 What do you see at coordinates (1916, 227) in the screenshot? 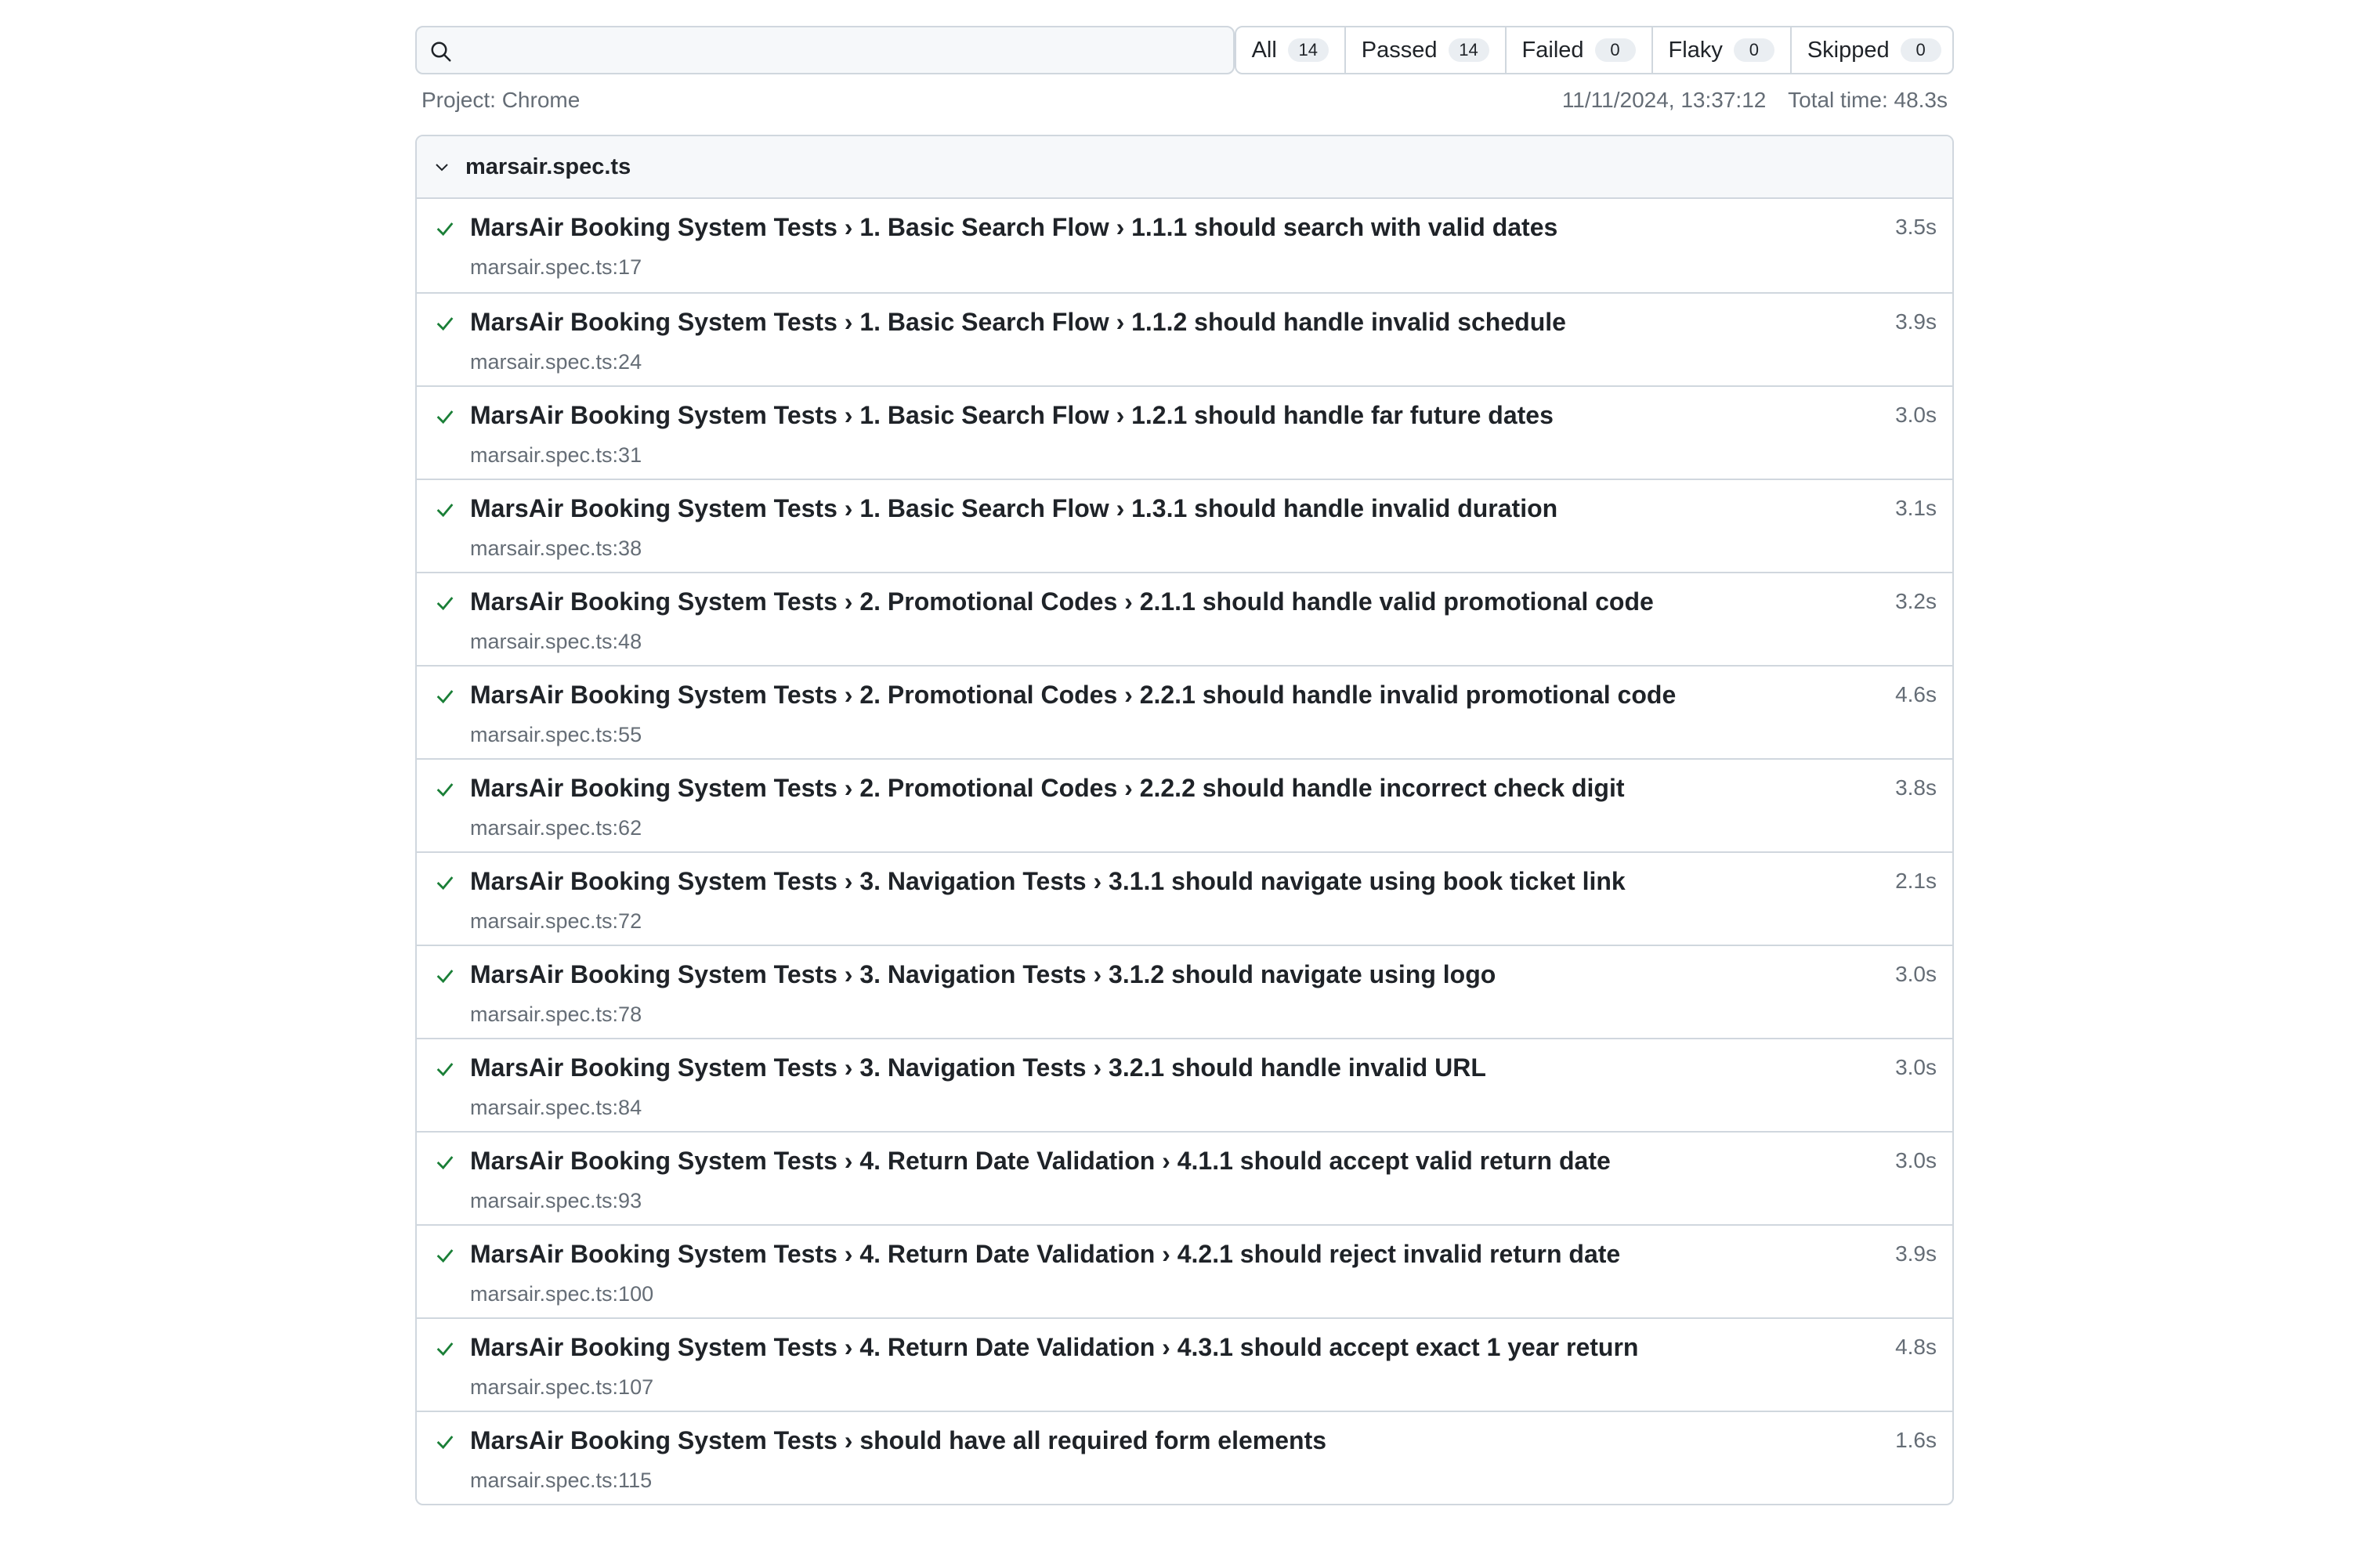
I see `test-duration: 3.5s` at bounding box center [1916, 227].